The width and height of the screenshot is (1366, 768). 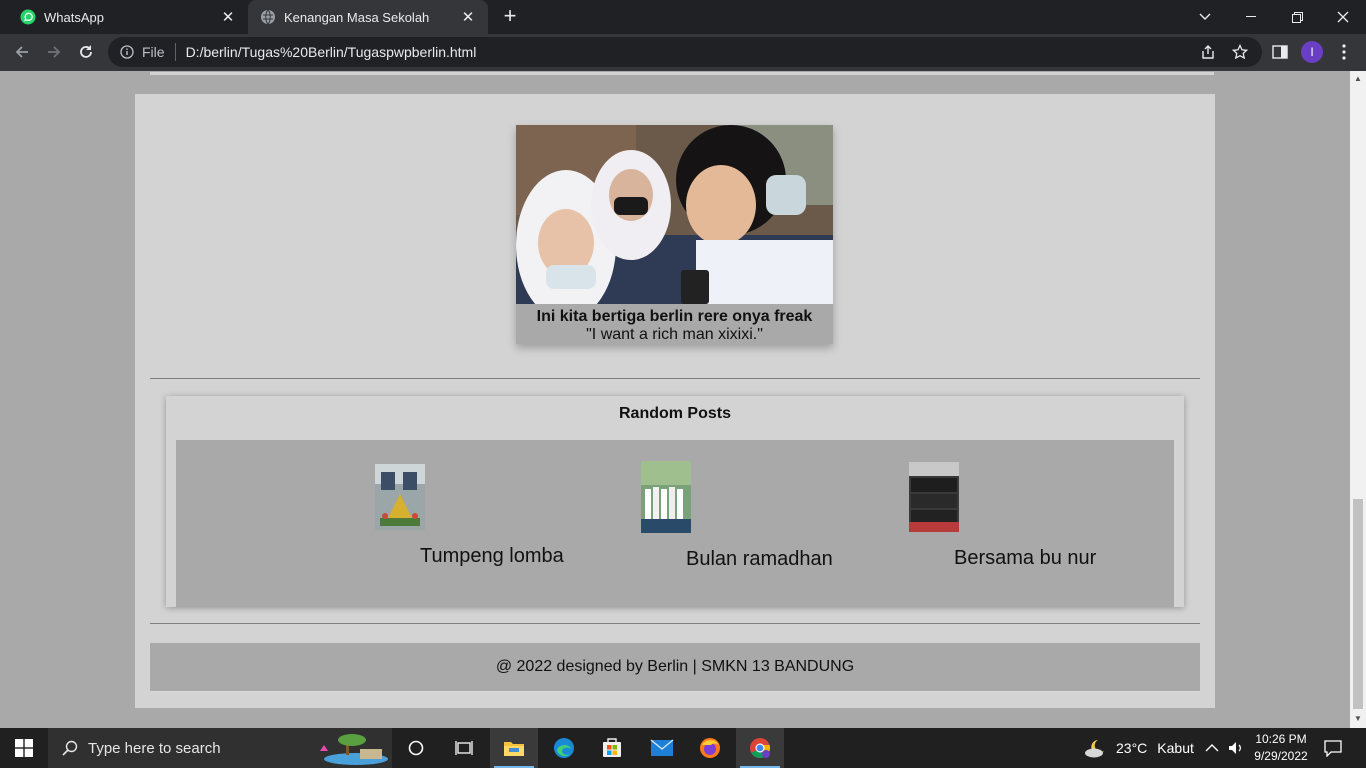 What do you see at coordinates (514, 748) in the screenshot?
I see `file-explorer-icon` at bounding box center [514, 748].